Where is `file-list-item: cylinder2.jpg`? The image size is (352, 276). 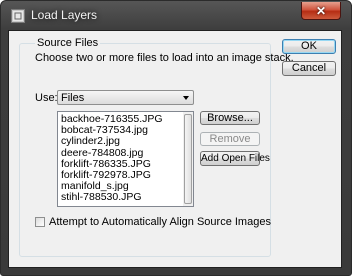 file-list-item: cylinder2.jpg is located at coordinates (112, 141).